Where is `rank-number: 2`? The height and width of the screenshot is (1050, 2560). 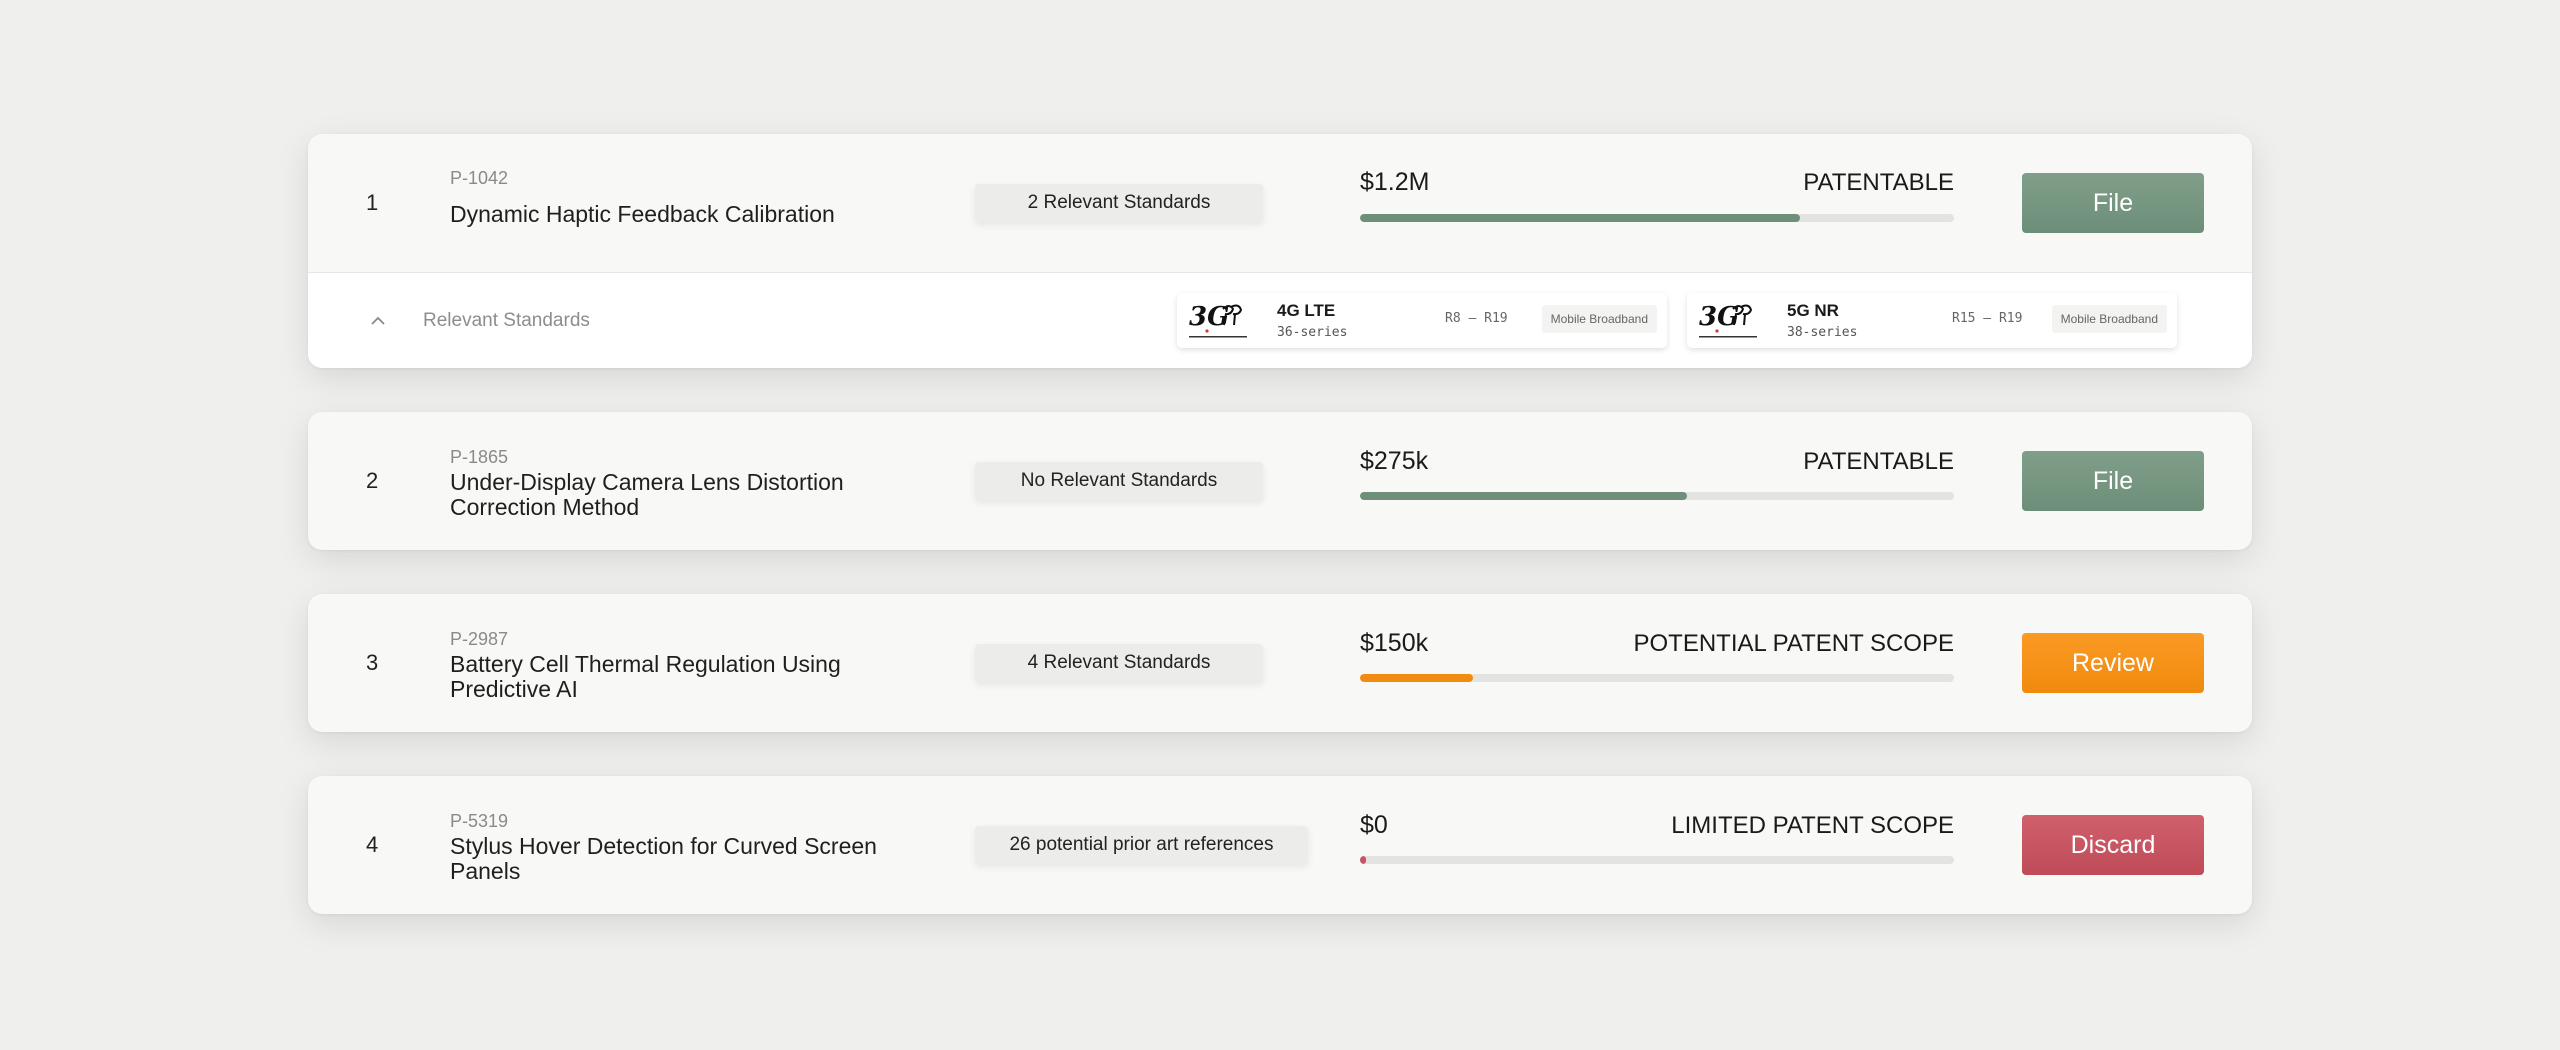 rank-number: 2 is located at coordinates (372, 480).